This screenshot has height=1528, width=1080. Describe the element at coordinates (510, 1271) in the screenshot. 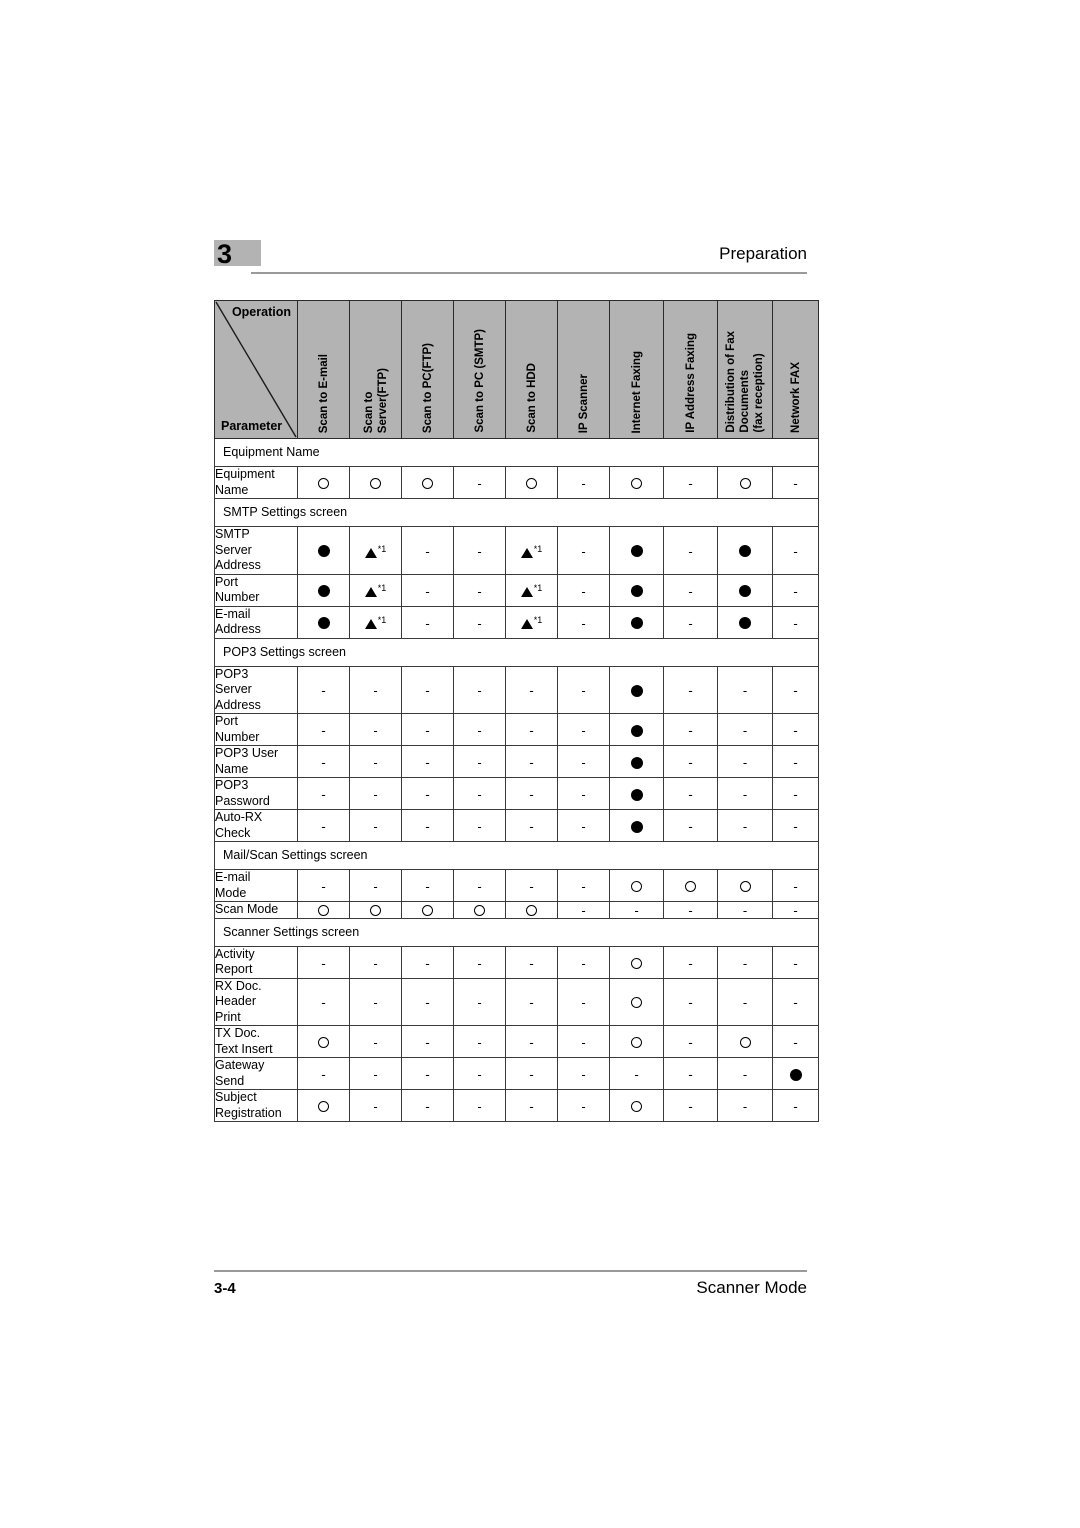

I see `footer-rule` at that location.